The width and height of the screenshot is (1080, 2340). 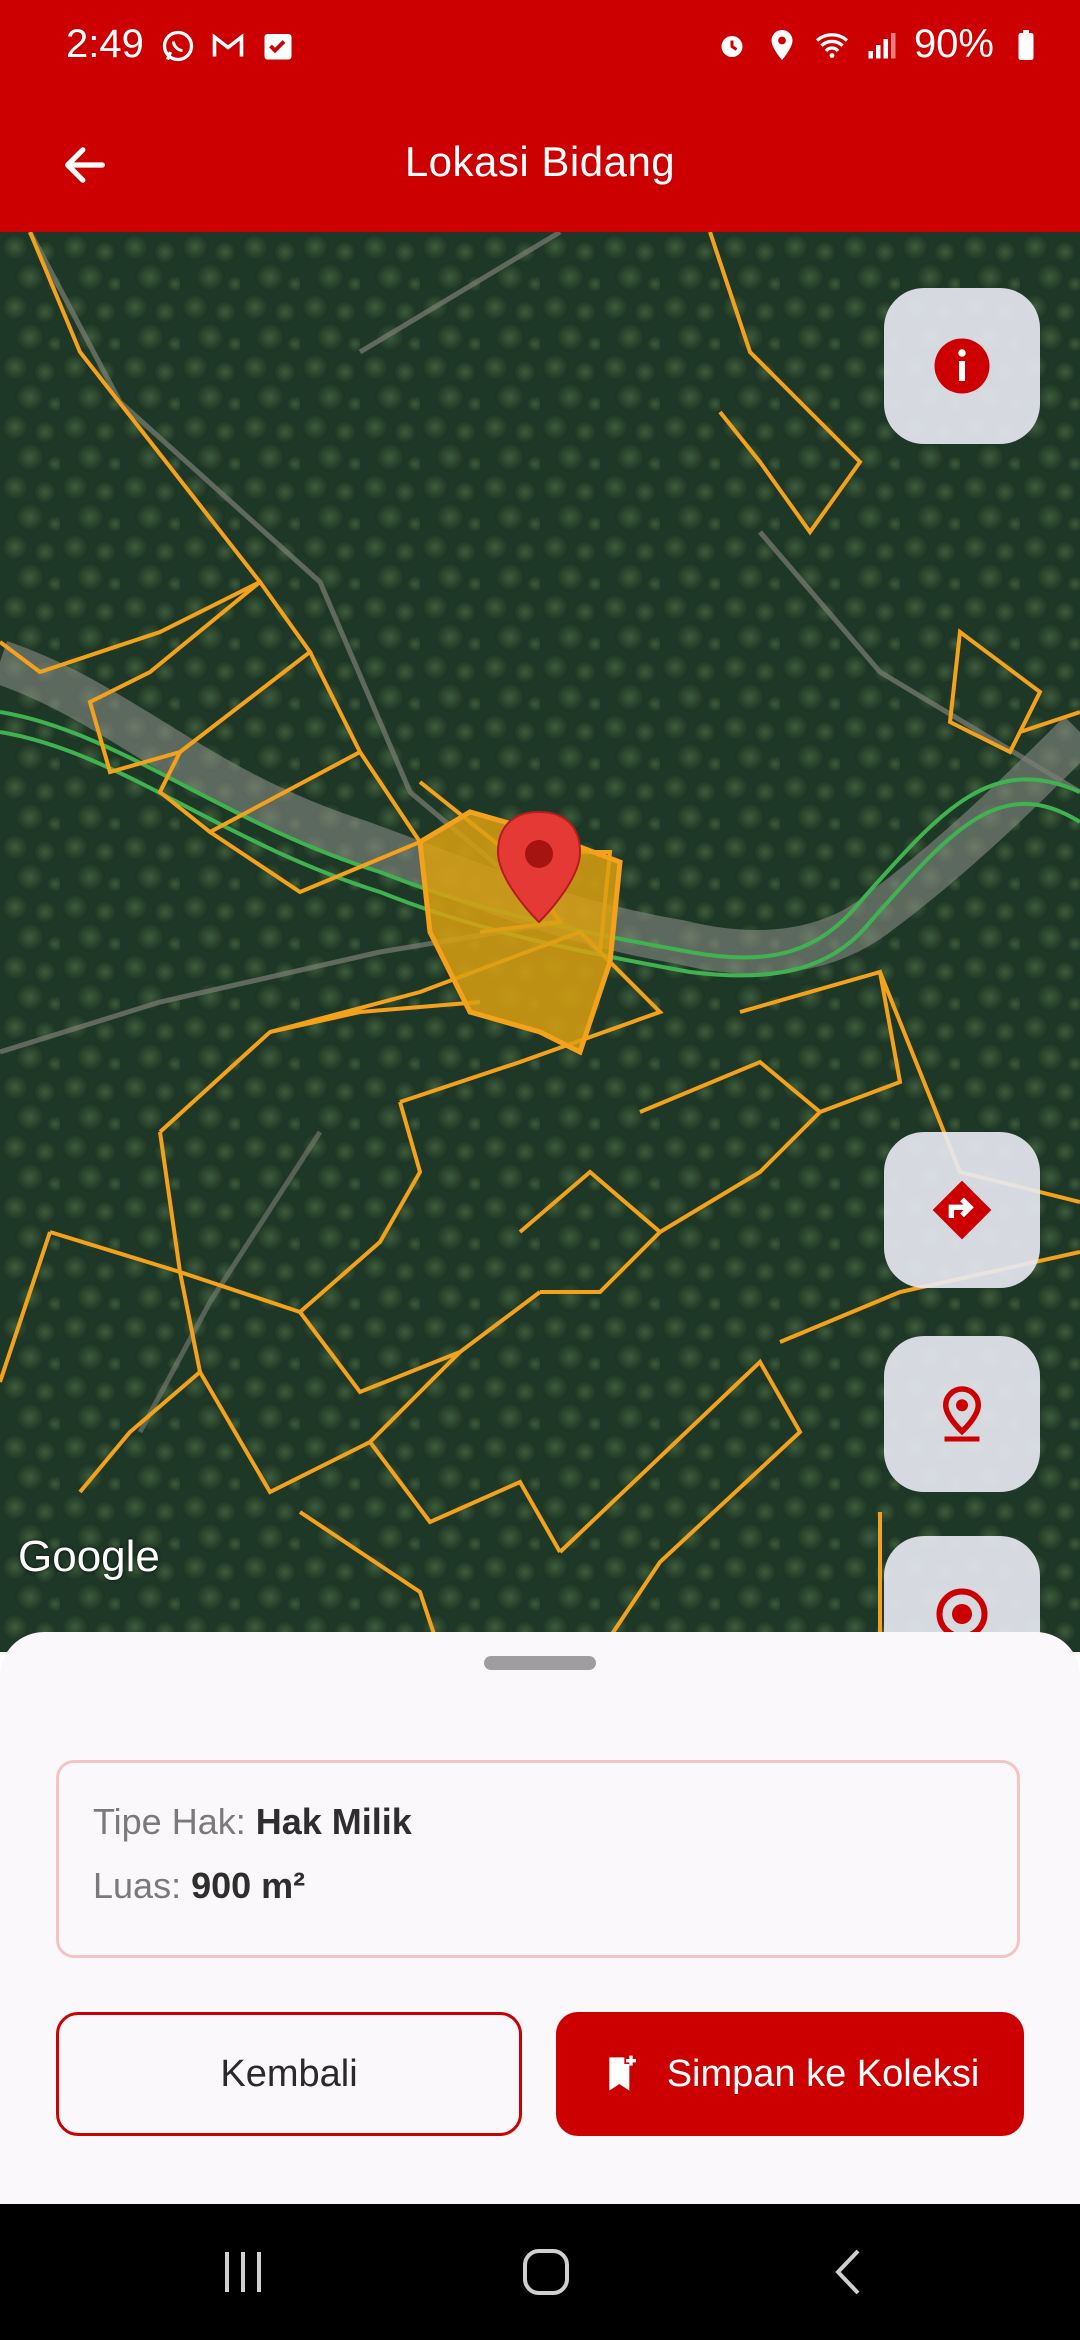 I want to click on tipe-hak-label: Tipe Hak:, so click(x=174, y=1821).